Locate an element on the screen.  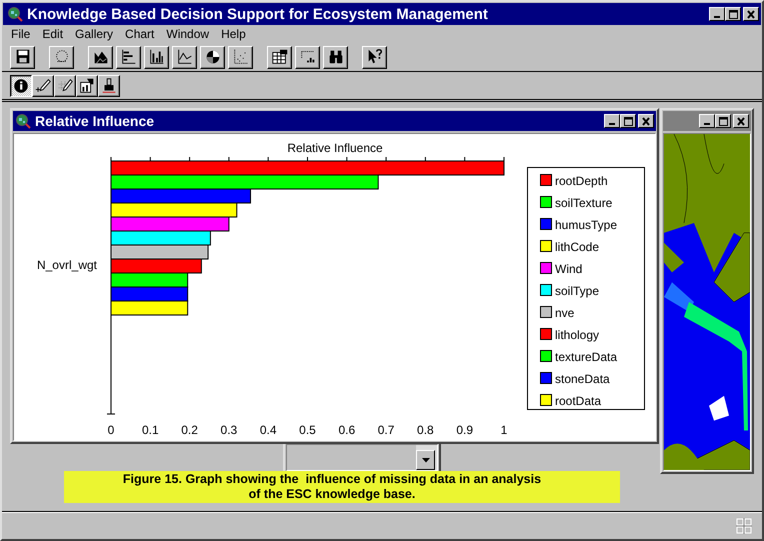
paint-brush-icon is located at coordinates (109, 85).